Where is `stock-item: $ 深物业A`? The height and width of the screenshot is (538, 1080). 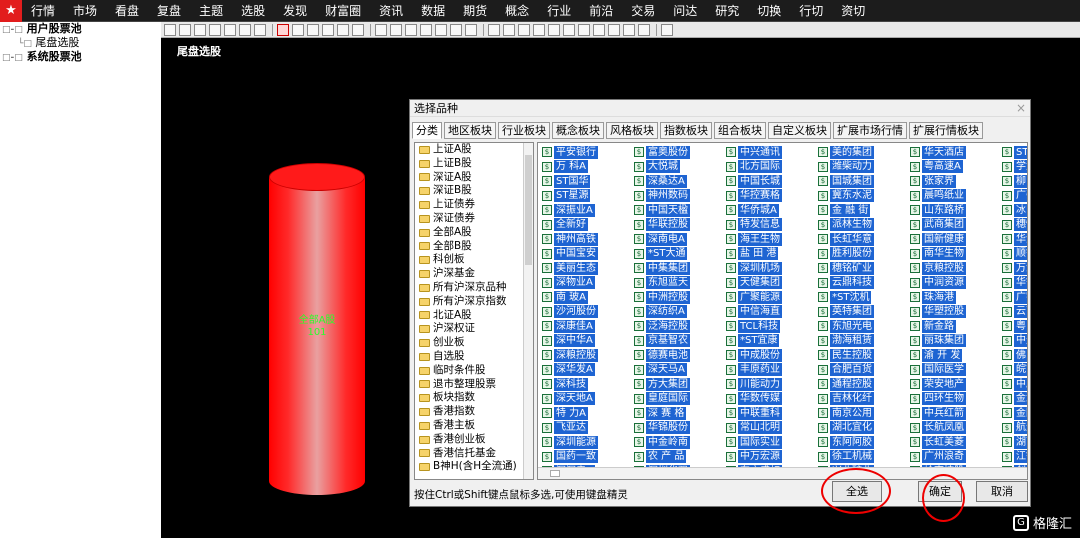 stock-item: $ 深物业A is located at coordinates (570, 283).